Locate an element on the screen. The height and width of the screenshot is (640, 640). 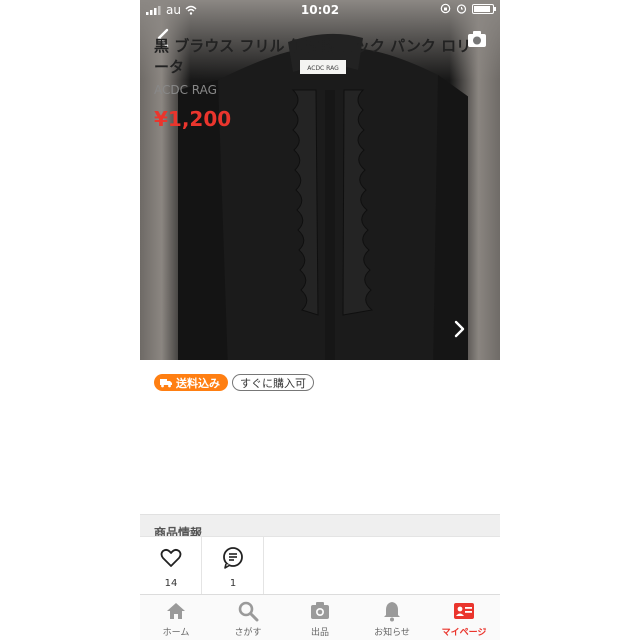
bell-icon is located at coordinates (392, 612).